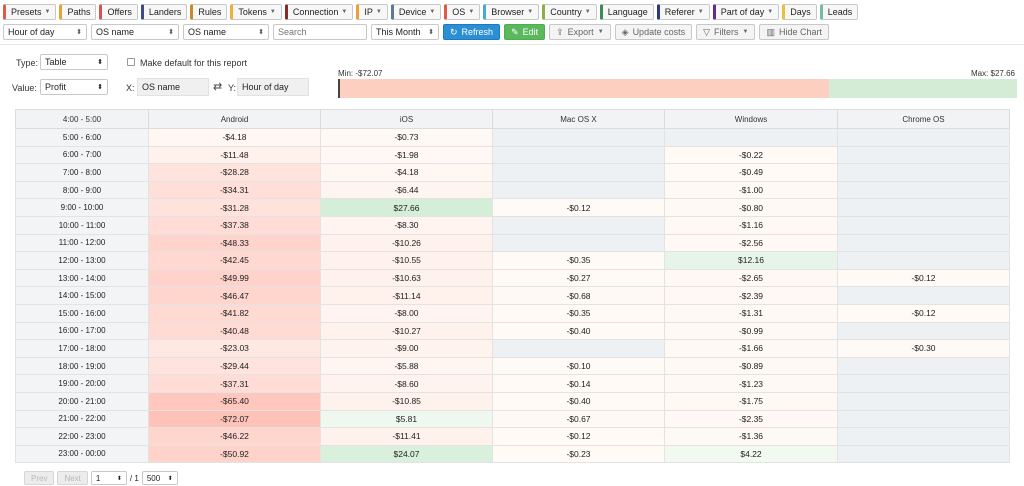 The image size is (1024, 486). What do you see at coordinates (511, 12) in the screenshot?
I see `tab-browser: Browser ▼` at bounding box center [511, 12].